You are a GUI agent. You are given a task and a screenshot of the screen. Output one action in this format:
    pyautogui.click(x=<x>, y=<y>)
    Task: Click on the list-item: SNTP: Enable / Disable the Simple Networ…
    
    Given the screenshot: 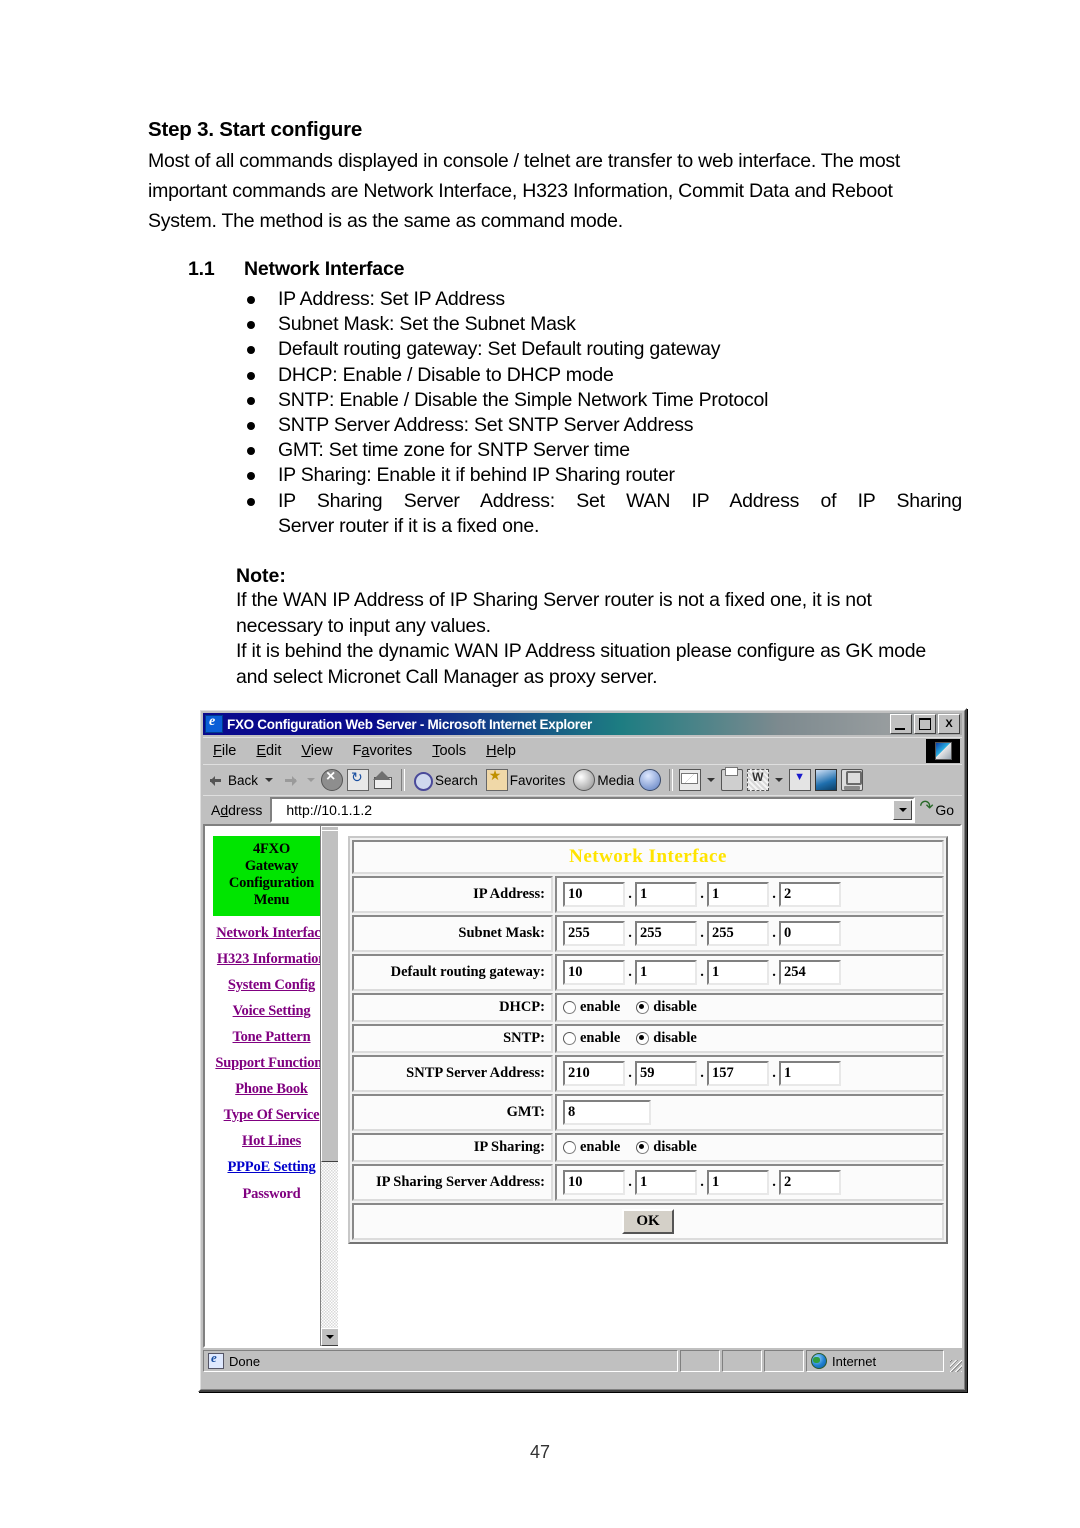 What is the action you would take?
    pyautogui.click(x=555, y=400)
    